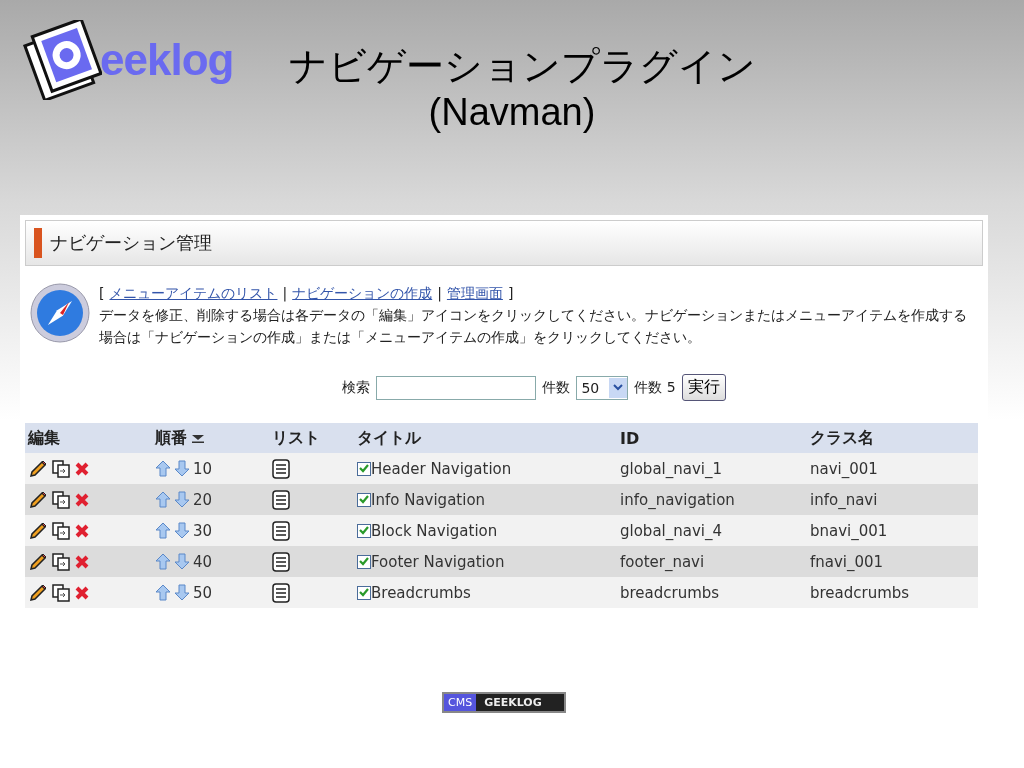  I want to click on column-header: リスト, so click(296, 438).